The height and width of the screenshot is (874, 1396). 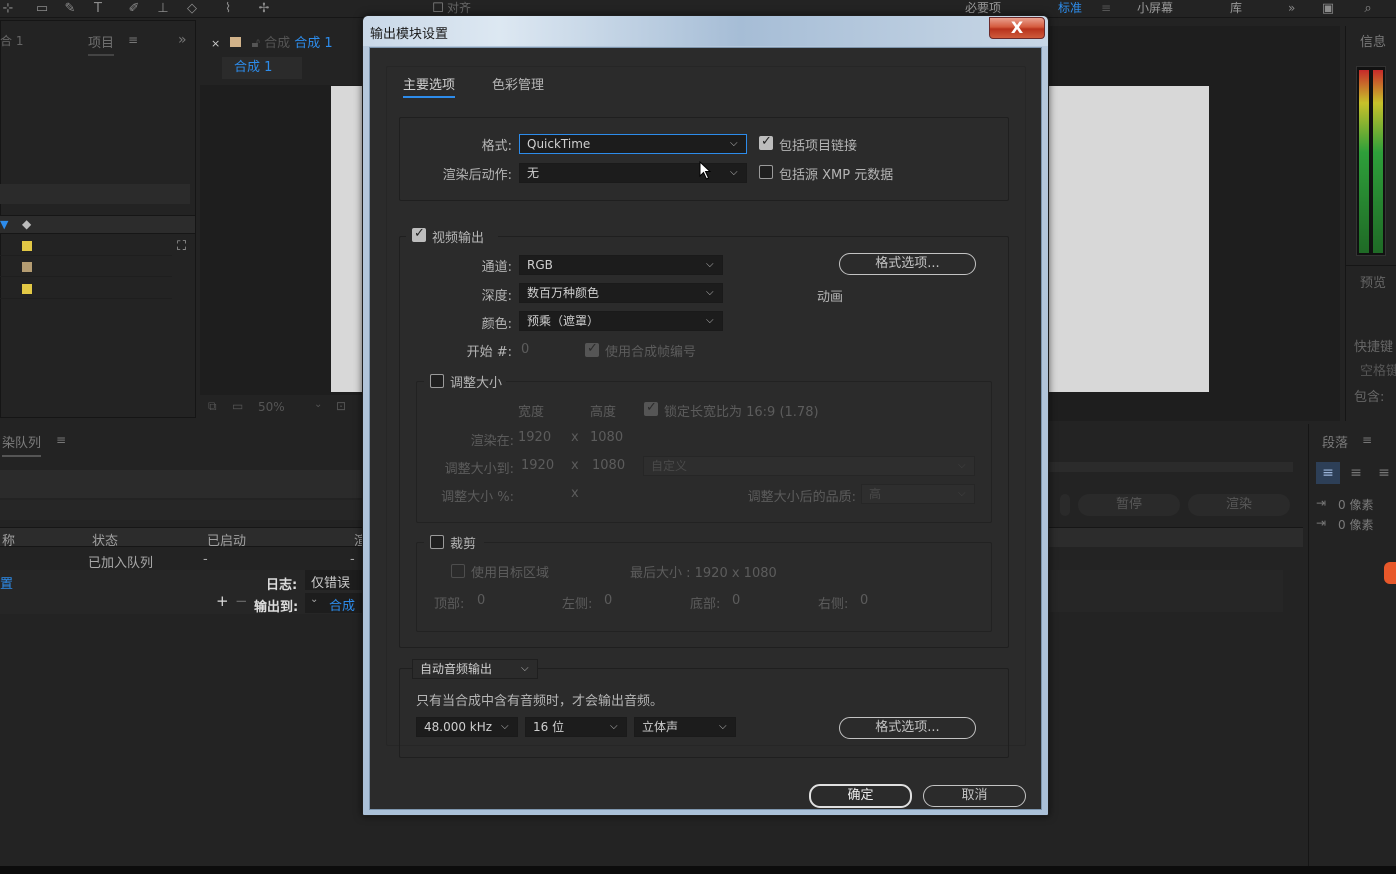 I want to click on video-output-label: 视频输出, so click(x=458, y=236).